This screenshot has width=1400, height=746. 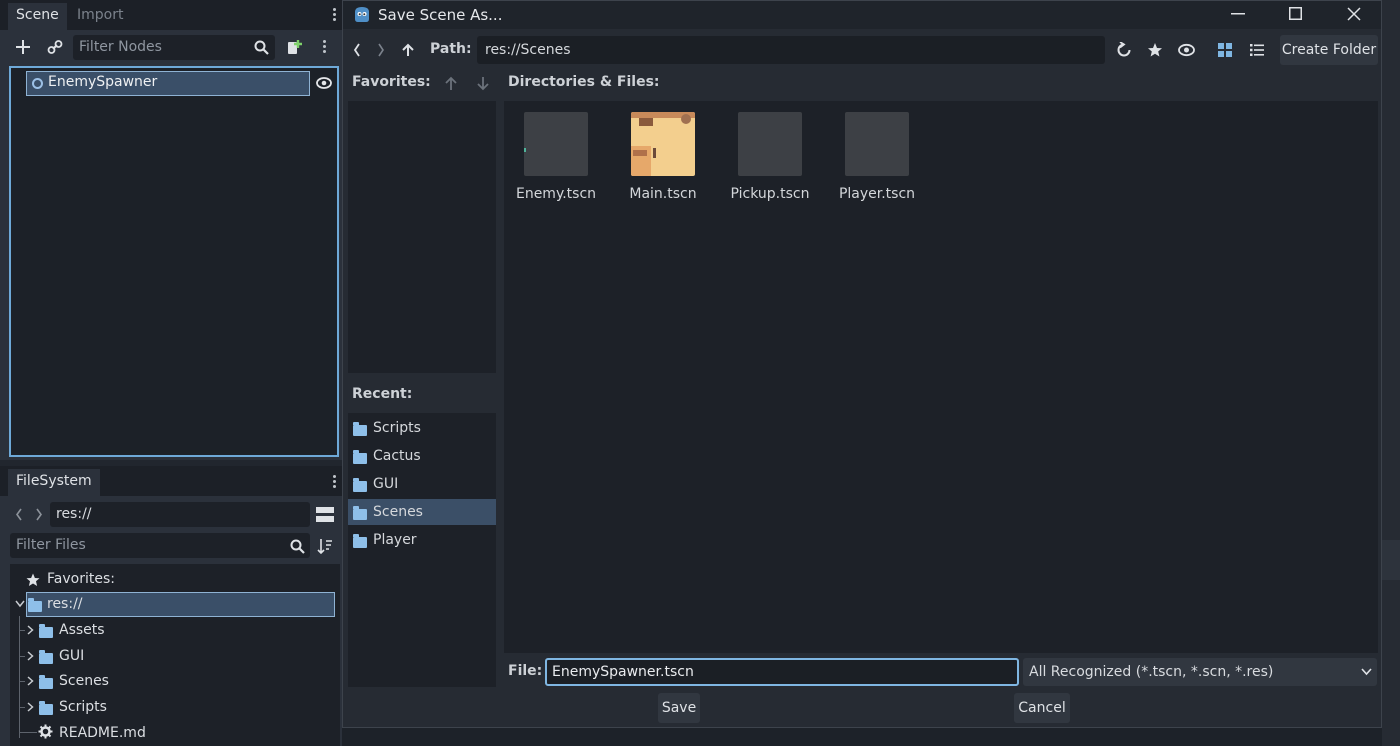 I want to click on refresh-icon, so click(x=1124, y=50).